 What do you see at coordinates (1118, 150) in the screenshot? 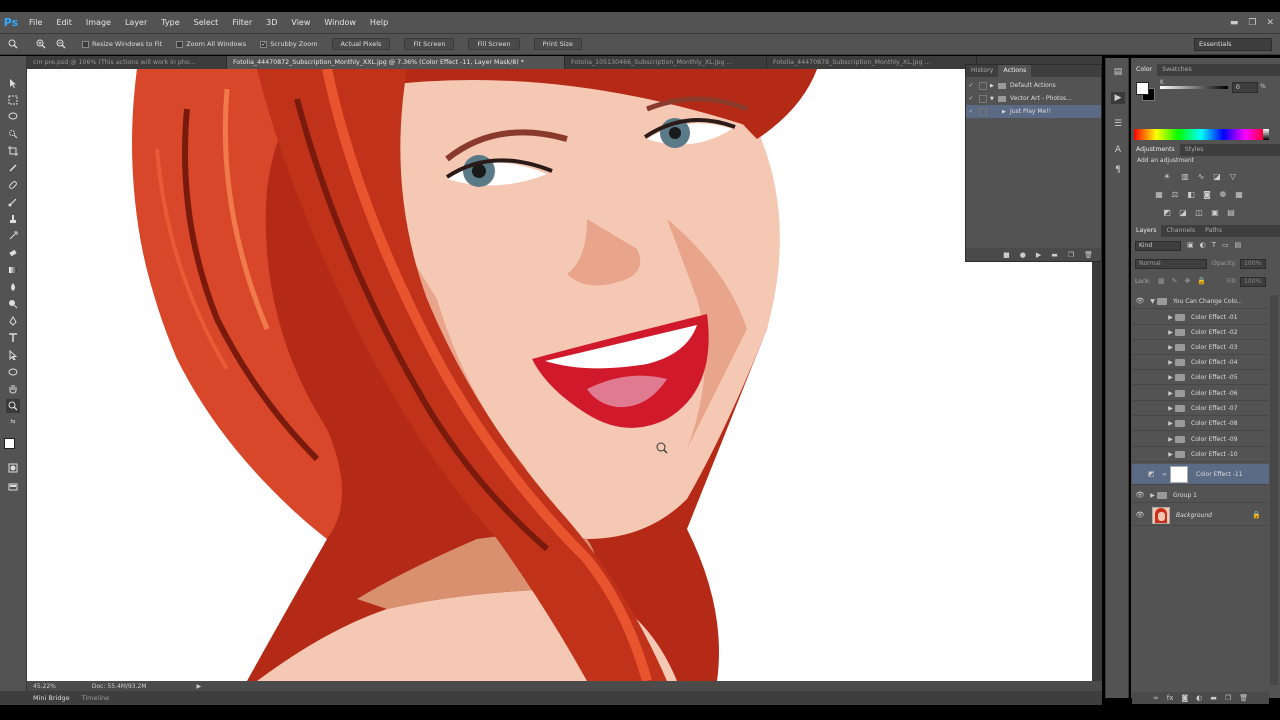
I see `character-panel-icon: A` at bounding box center [1118, 150].